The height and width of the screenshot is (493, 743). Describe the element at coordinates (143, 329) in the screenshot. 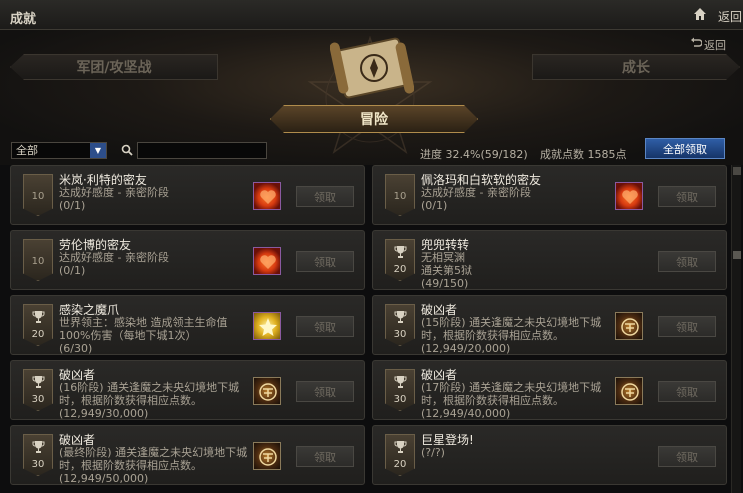

I see `achievement-description: 世界领主：感染地 造成领主生命值100%伤害（每地下城1次）` at that location.